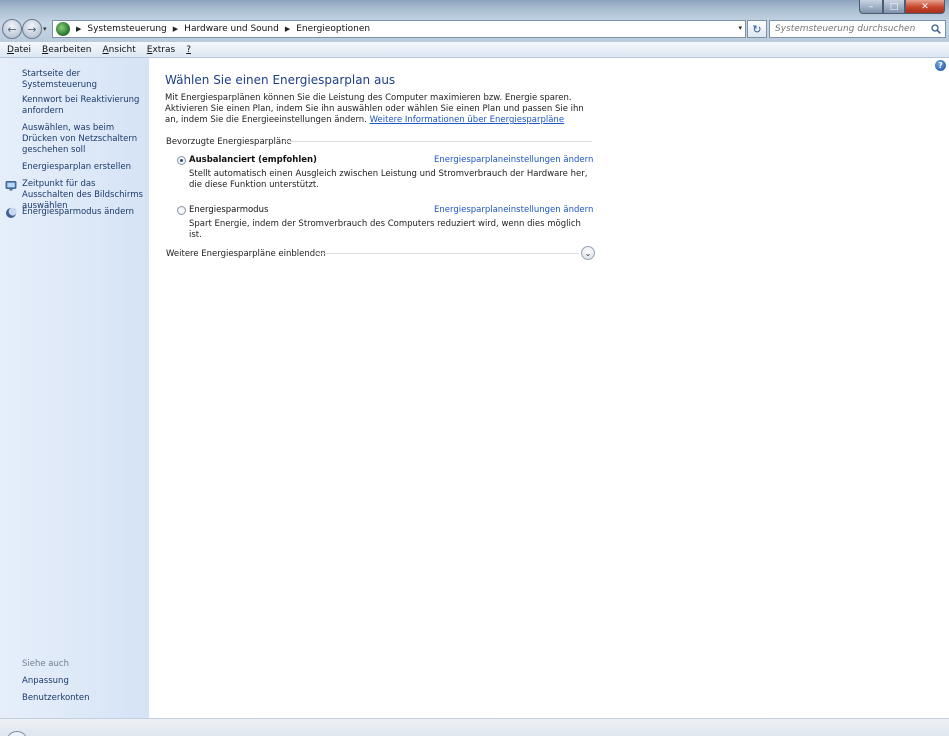 The image size is (949, 736). Describe the element at coordinates (84, 212) in the screenshot. I see `sidebar-link-sleep-mode: Energiesparmodus ändern` at that location.